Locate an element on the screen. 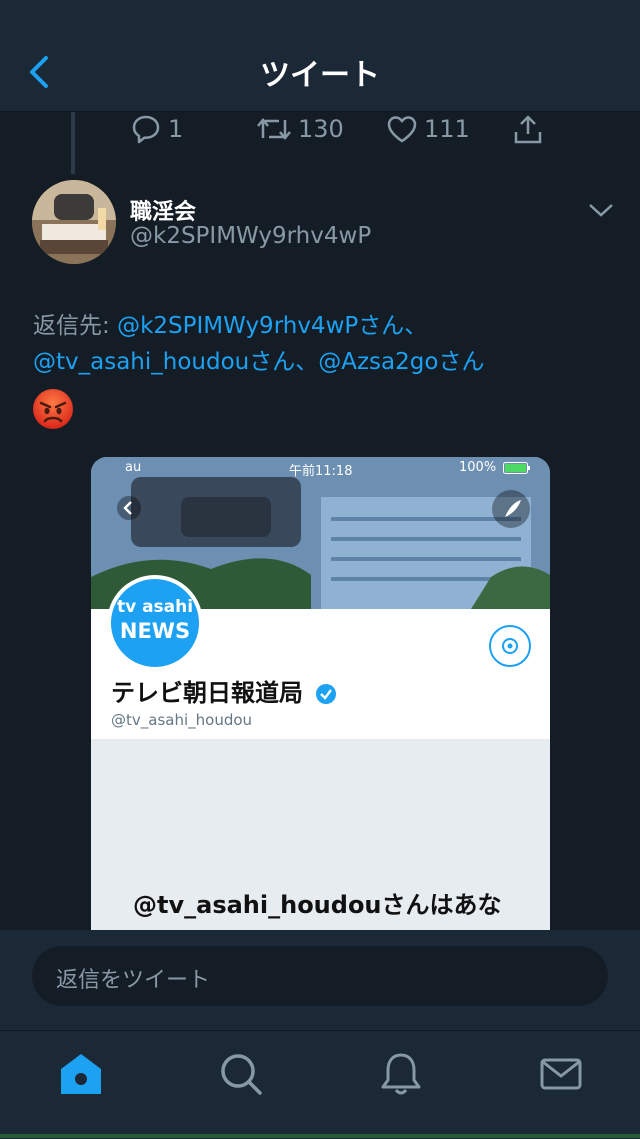 The image size is (640, 1139). retweet-count: 130 is located at coordinates (321, 129).